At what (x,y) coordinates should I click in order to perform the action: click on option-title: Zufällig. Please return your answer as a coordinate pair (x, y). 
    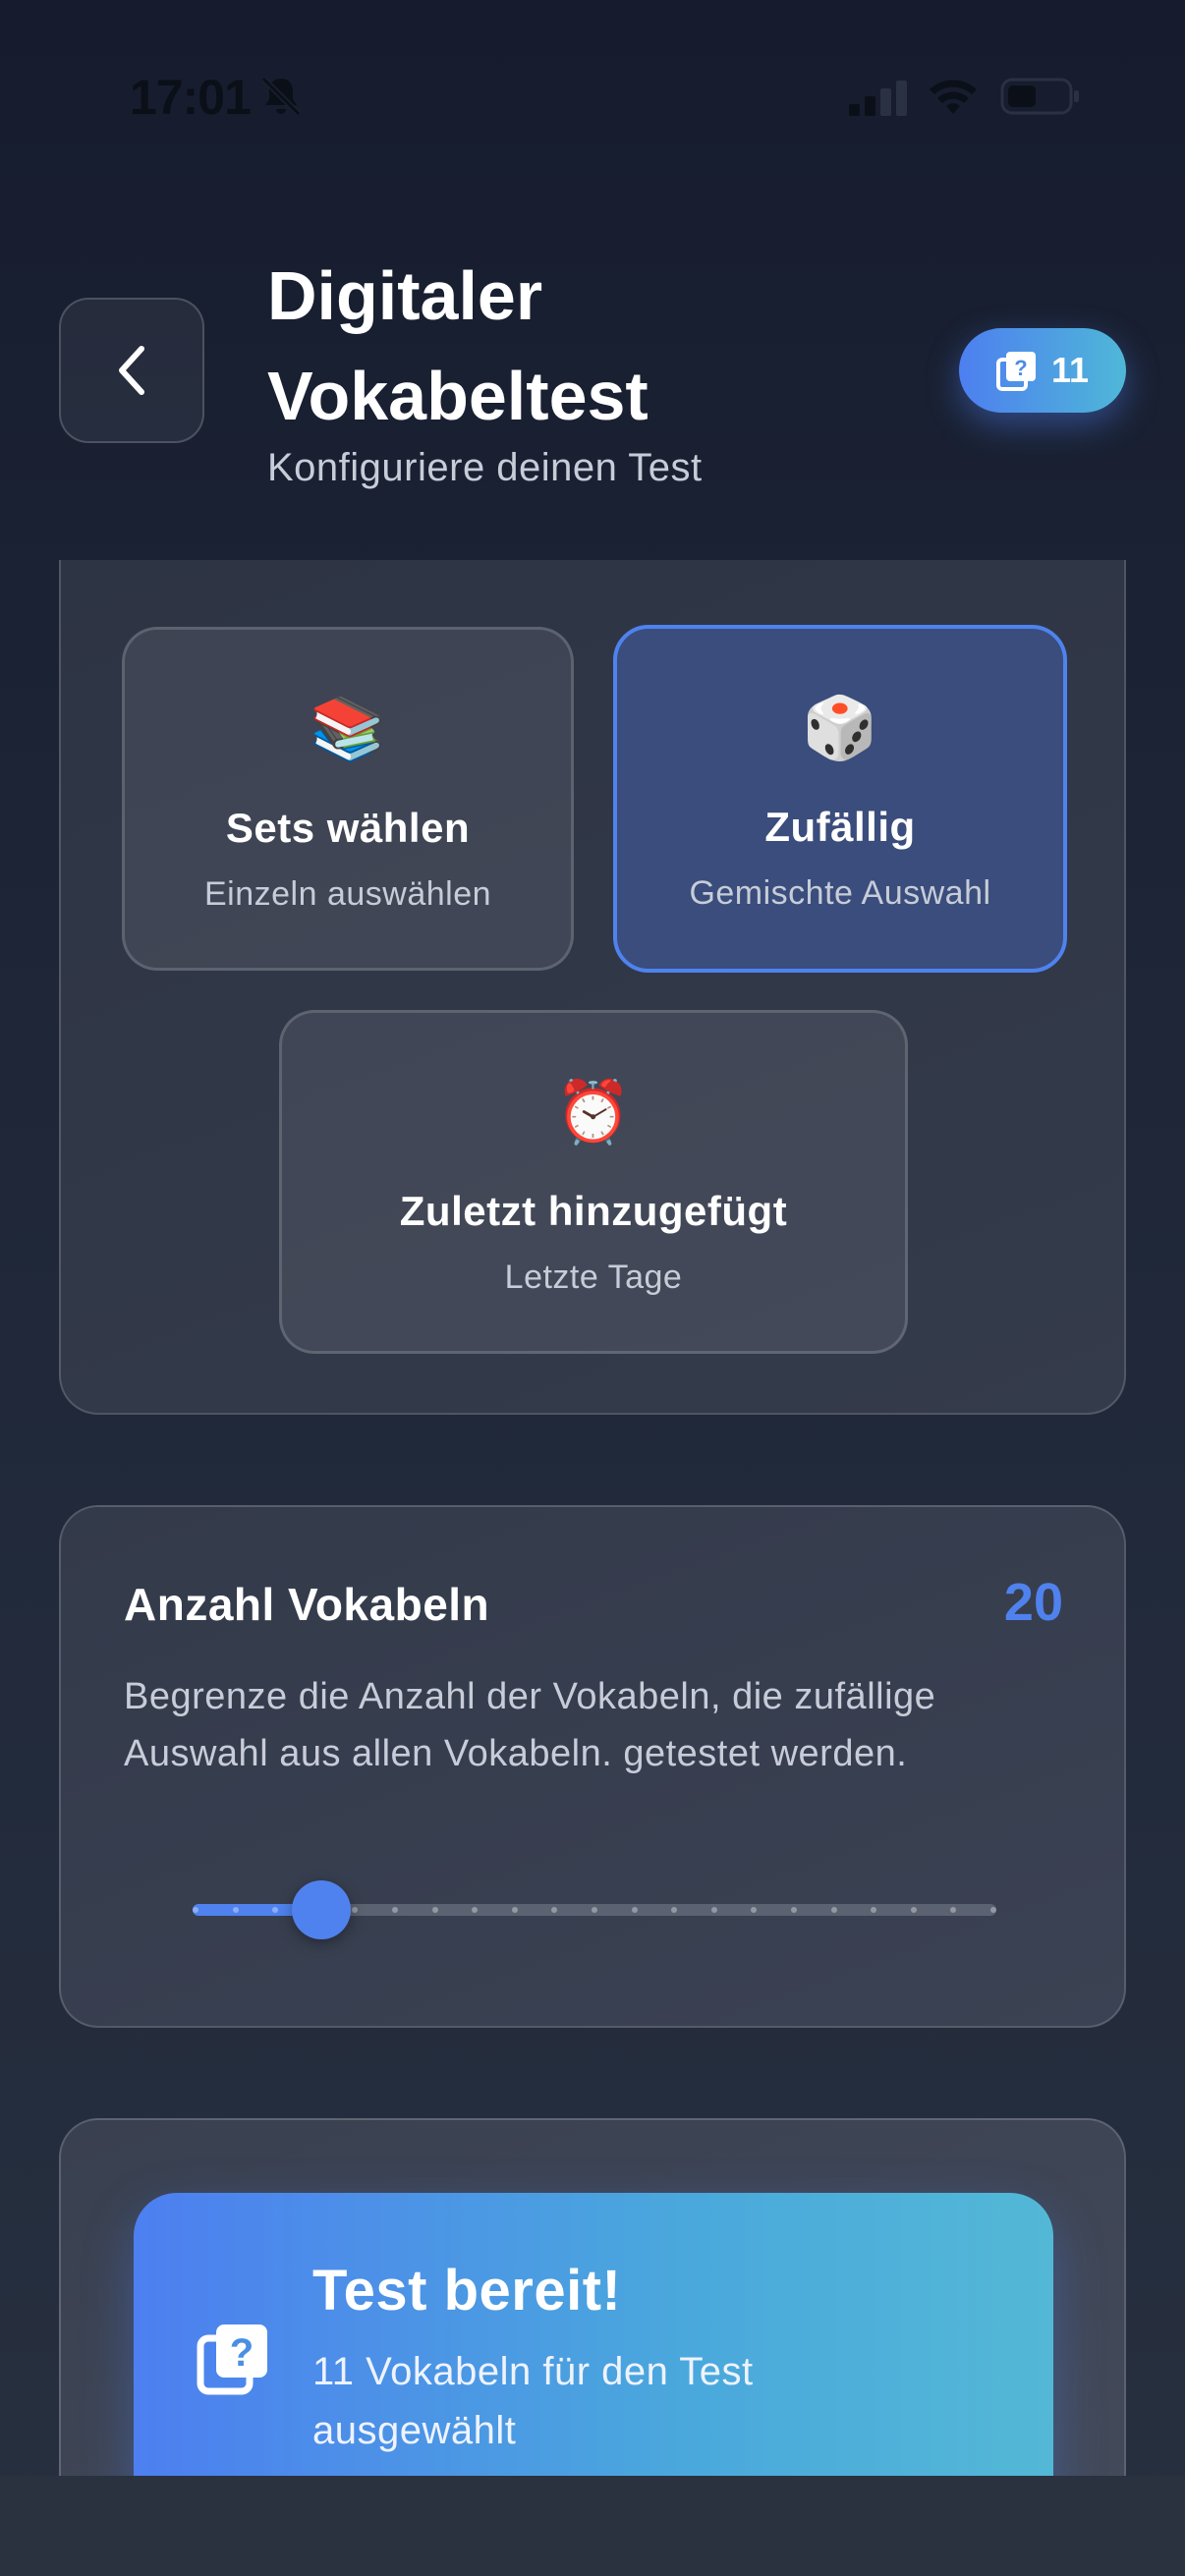
    Looking at the image, I should click on (840, 827).